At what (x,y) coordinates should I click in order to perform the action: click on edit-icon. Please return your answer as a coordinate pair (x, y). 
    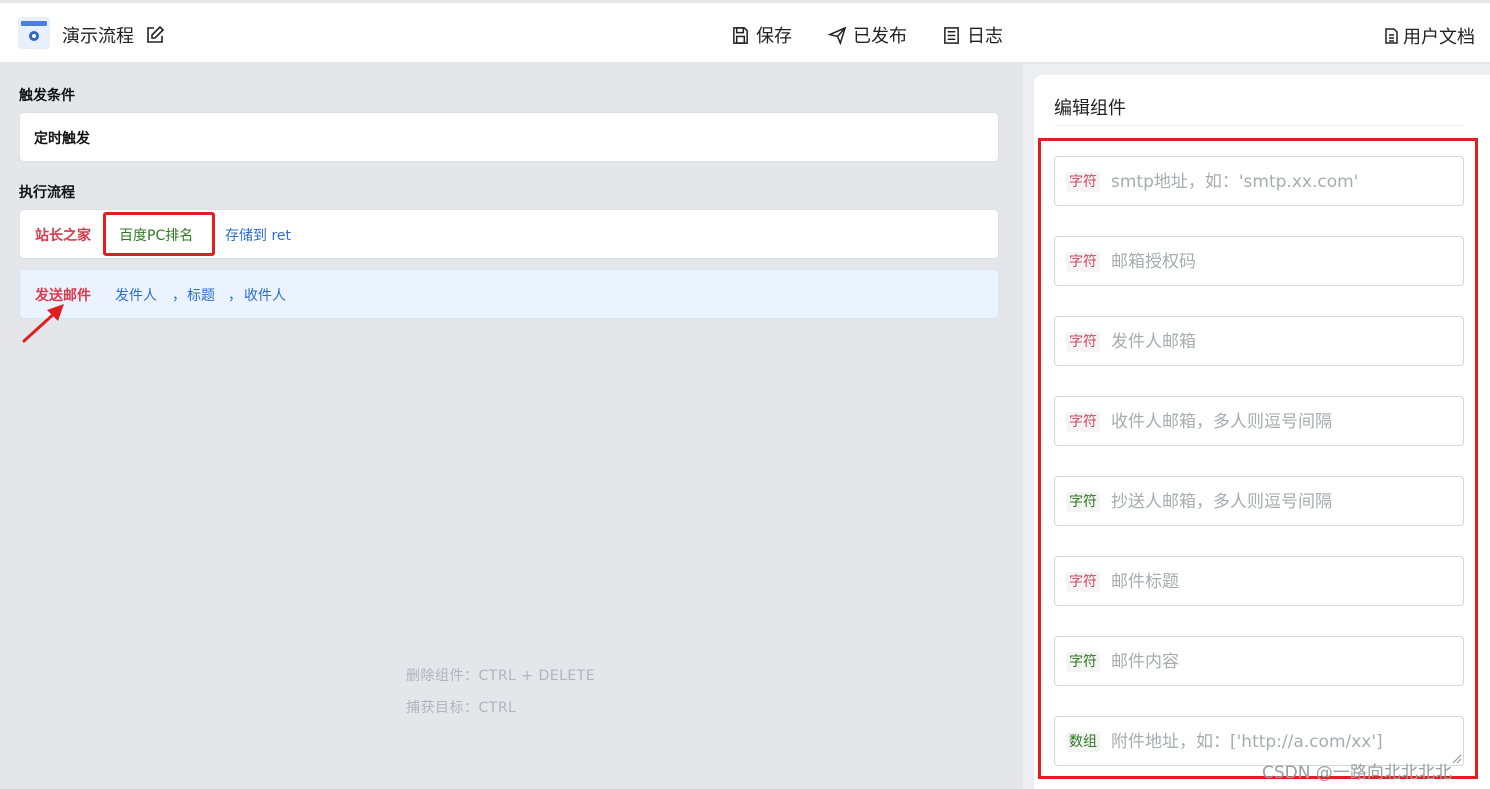
    Looking at the image, I should click on (155, 35).